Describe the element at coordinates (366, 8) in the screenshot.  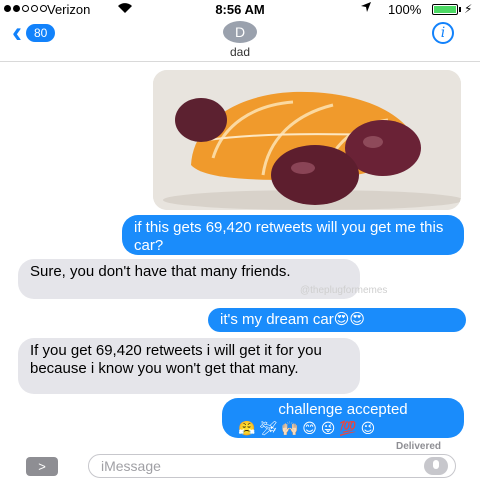
I see `location-arrow-icon` at that location.